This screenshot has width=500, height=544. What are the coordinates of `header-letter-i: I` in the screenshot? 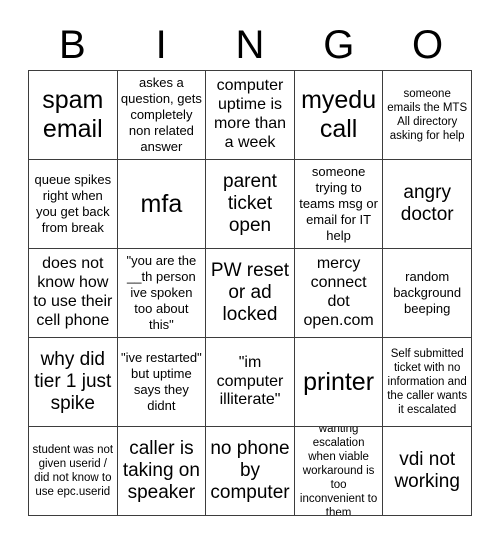 It's located at (161, 45).